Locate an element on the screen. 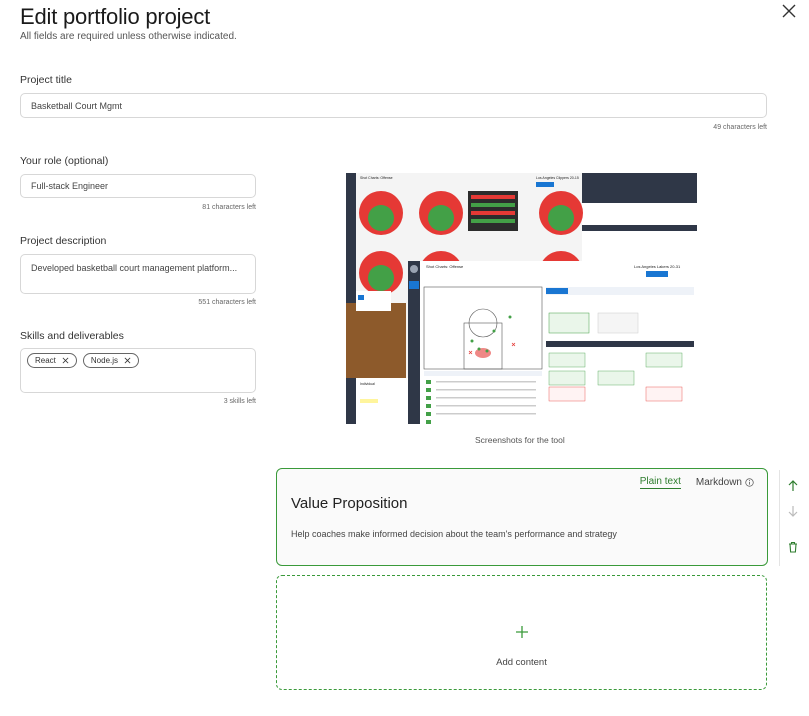 This screenshot has height=716, width=809. front-screen-title: Shot Charts: Offense is located at coordinates (445, 266).